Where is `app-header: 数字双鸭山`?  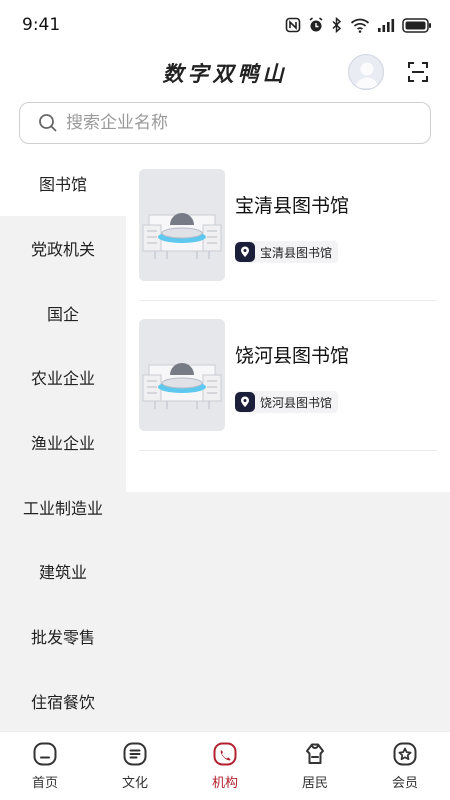 app-header: 数字双鸭山 is located at coordinates (225, 74).